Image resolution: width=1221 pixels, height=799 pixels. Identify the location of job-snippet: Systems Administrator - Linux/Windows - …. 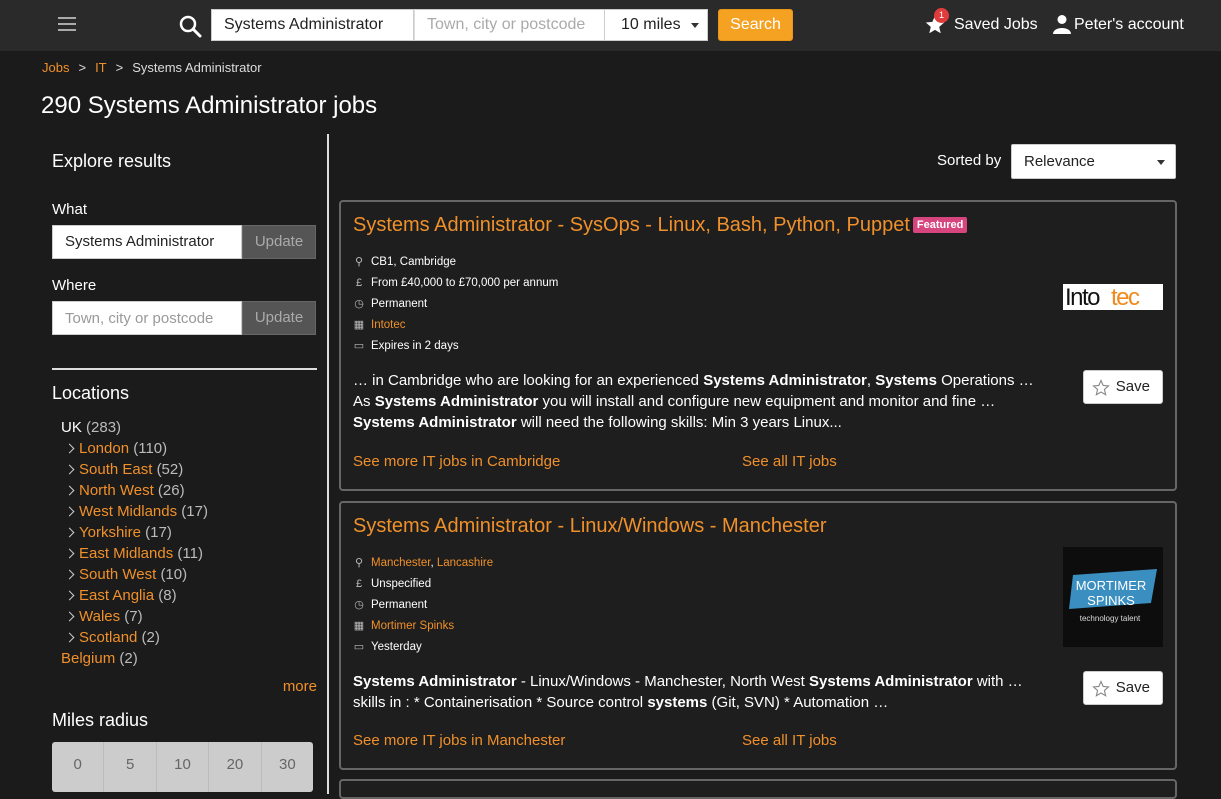
(688, 692).